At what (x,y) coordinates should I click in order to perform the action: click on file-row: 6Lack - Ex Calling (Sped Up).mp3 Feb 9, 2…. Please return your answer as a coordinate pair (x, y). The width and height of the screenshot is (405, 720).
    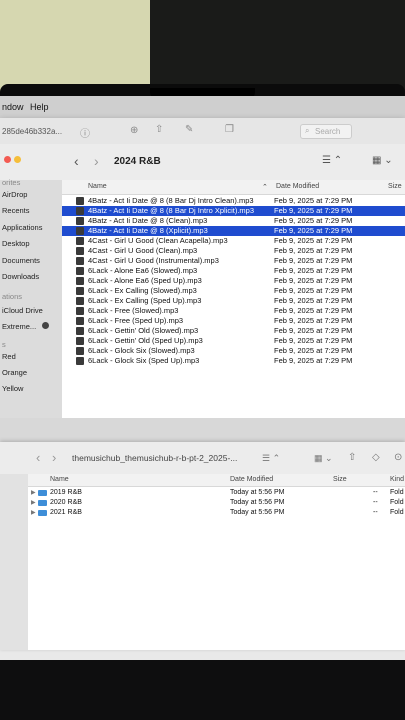
    Looking at the image, I should click on (233, 301).